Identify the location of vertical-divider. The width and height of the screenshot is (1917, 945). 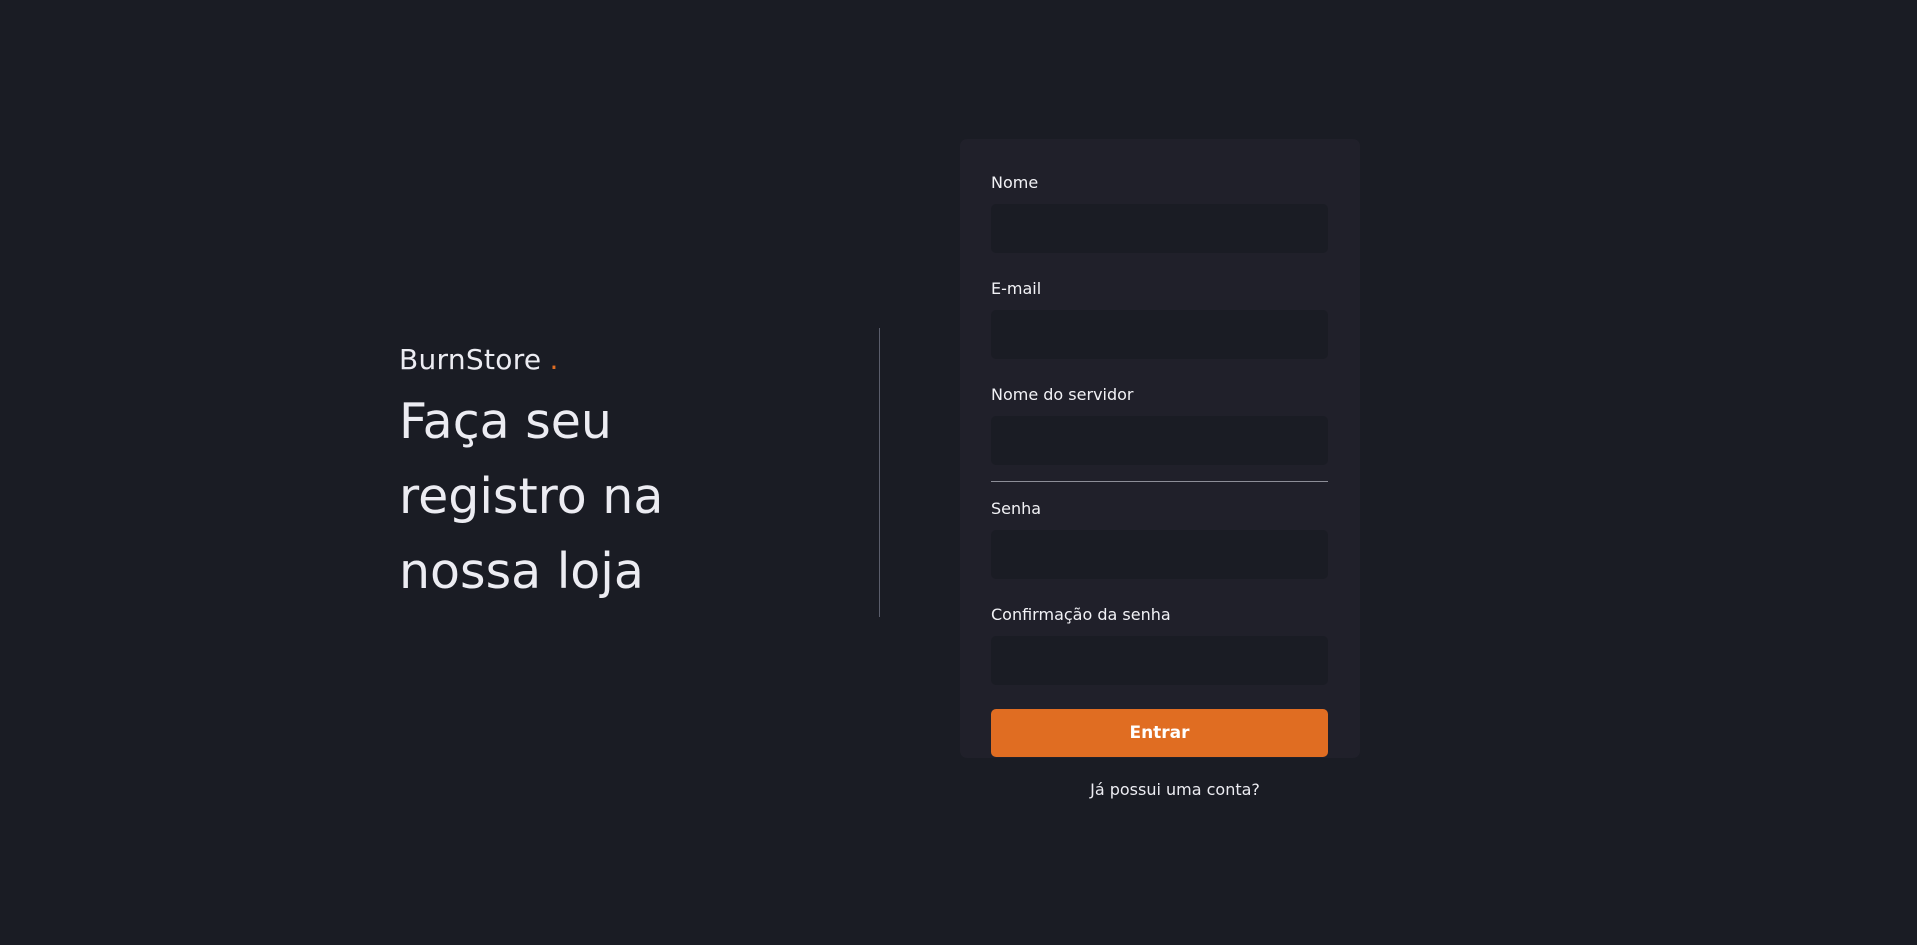
(879, 472).